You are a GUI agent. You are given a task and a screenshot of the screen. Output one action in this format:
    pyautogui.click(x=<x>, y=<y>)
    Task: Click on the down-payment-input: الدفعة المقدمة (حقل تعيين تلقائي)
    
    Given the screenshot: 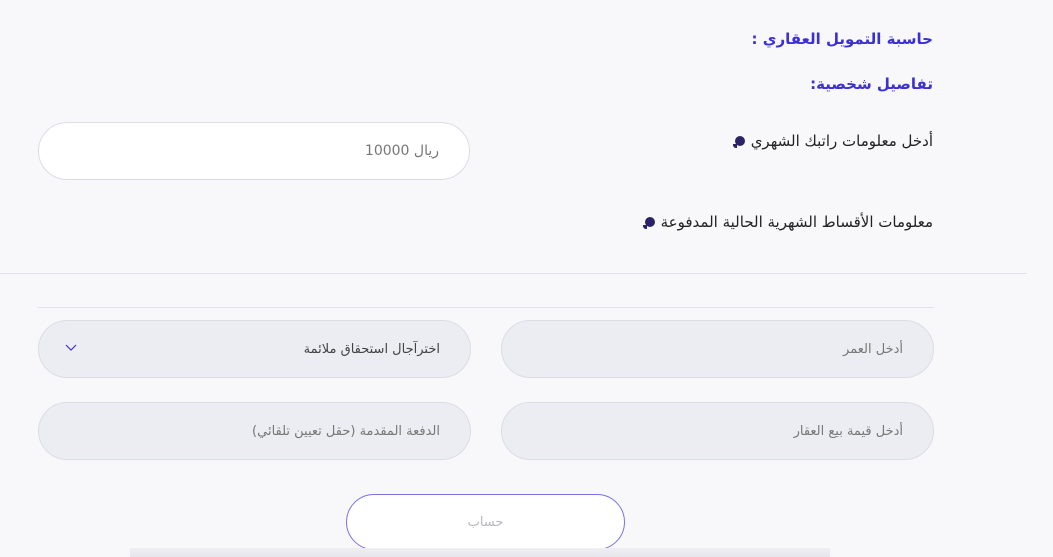 What is the action you would take?
    pyautogui.click(x=254, y=431)
    